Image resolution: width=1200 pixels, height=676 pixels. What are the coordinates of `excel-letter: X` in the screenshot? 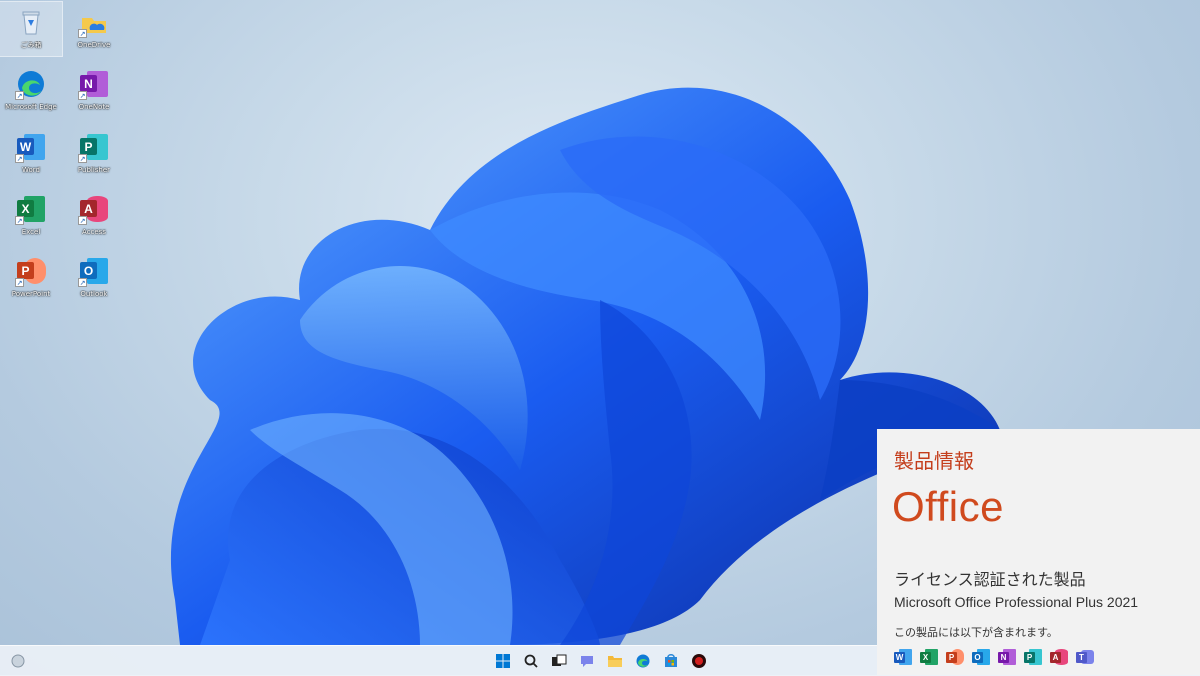 It's located at (925, 657).